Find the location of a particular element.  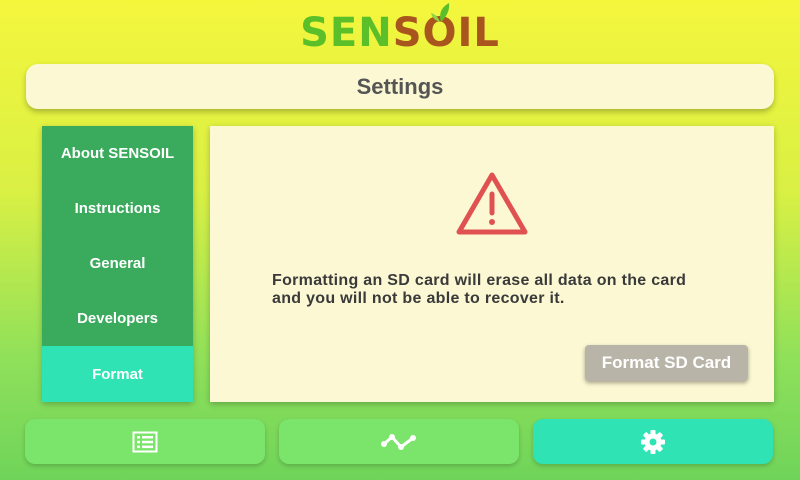

sidebar-item-instructions: Instructions is located at coordinates (117, 208).